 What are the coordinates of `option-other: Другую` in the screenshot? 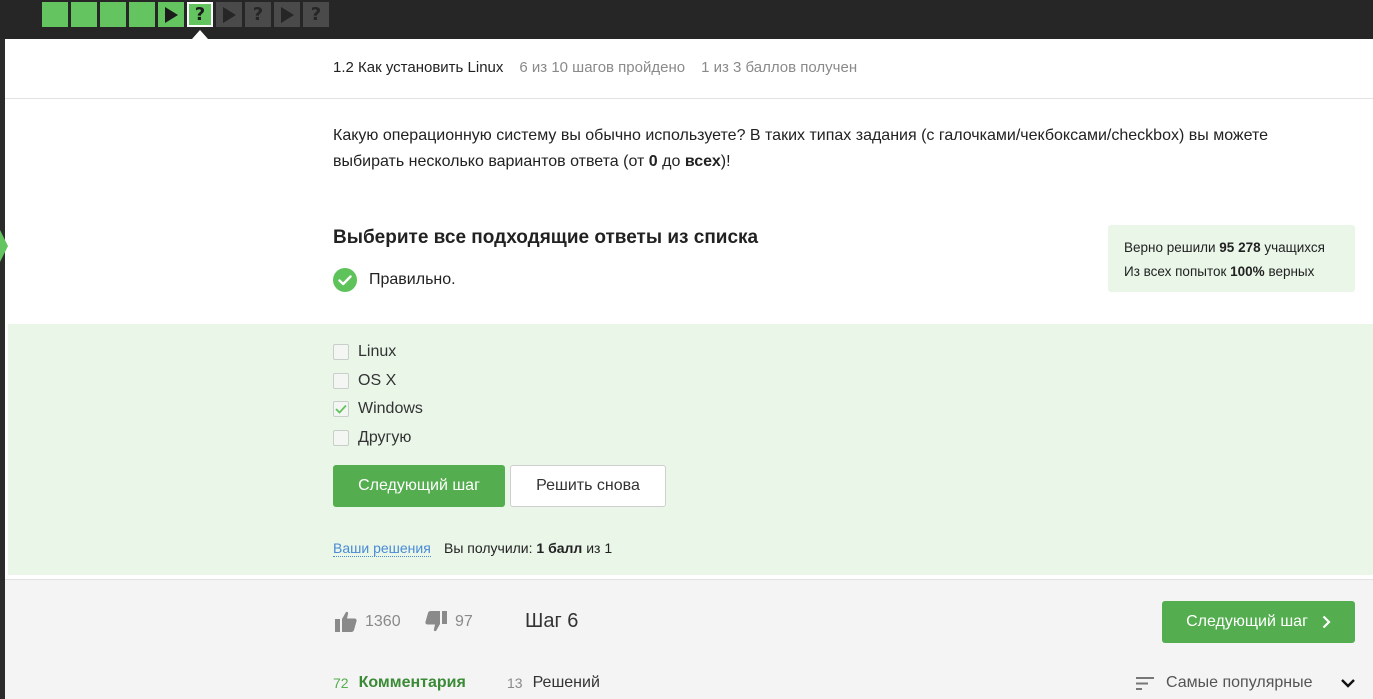 It's located at (372, 438).